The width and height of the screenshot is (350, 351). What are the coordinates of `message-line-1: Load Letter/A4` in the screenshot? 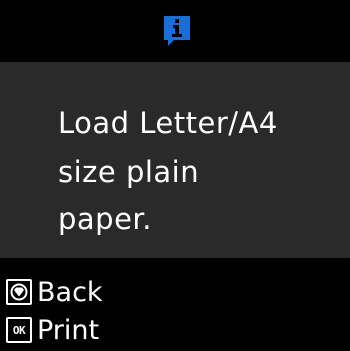 It's located at (168, 123).